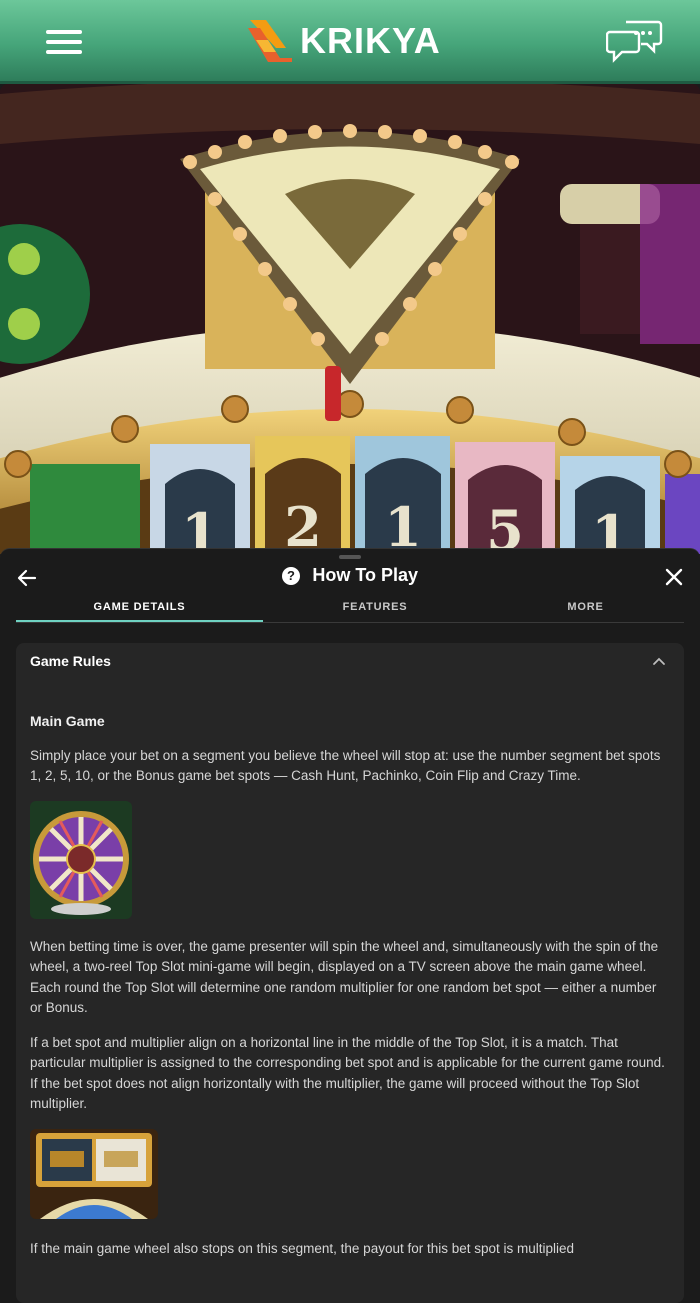 The width and height of the screenshot is (700, 1303). I want to click on panel-title-wrap: ? How To Play, so click(350, 575).